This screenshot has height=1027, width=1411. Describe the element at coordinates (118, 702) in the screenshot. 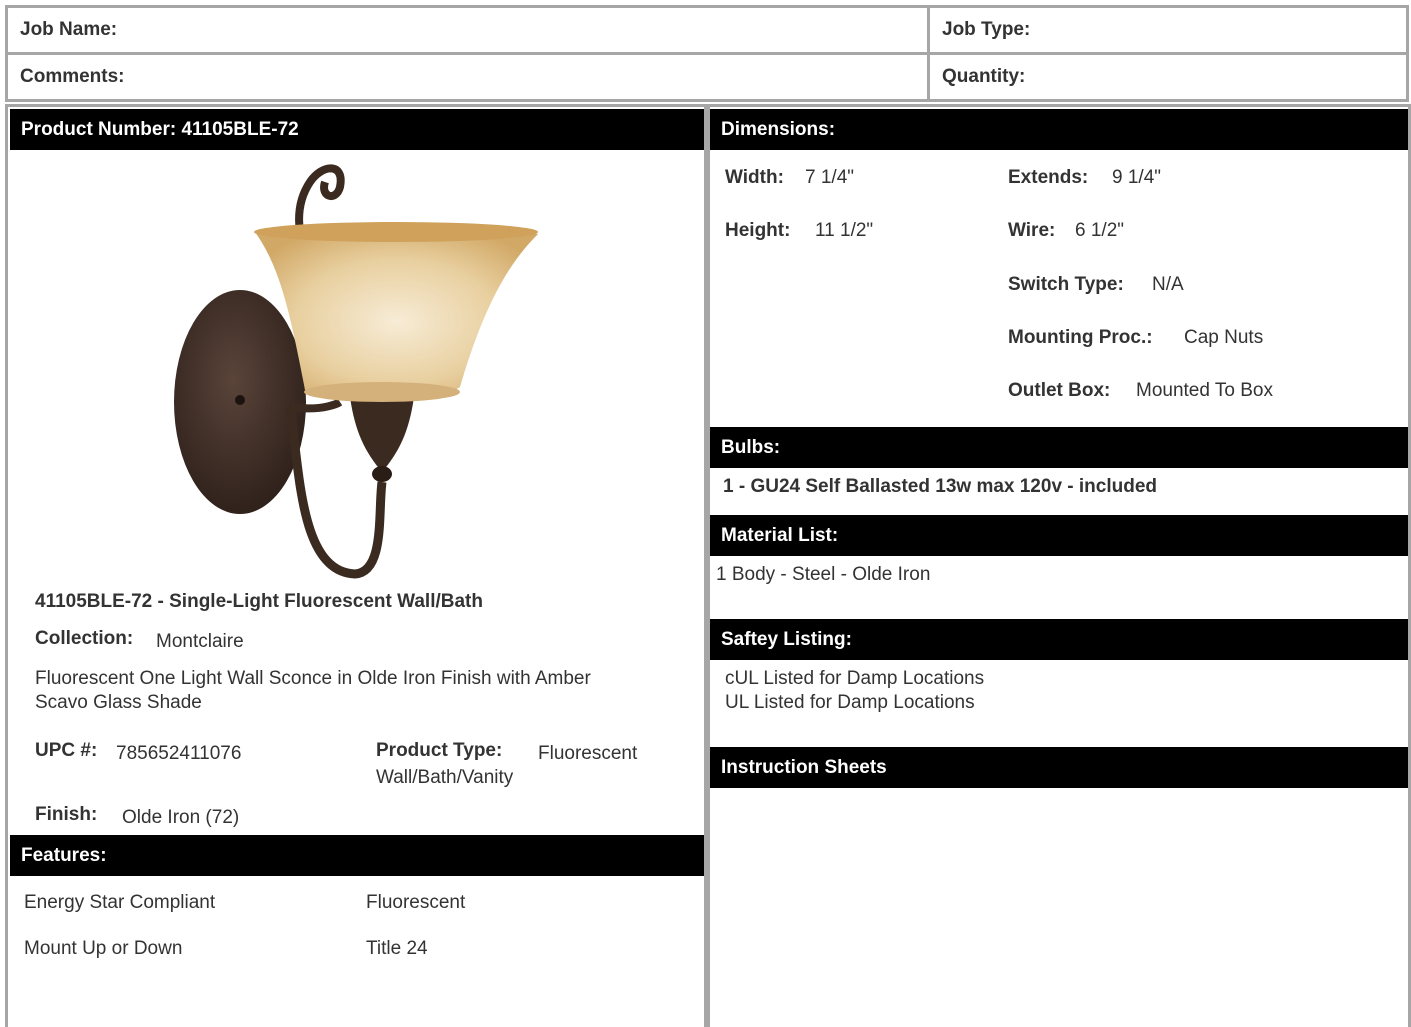

I see `description-line-2: Scavo Glass Shade` at that location.